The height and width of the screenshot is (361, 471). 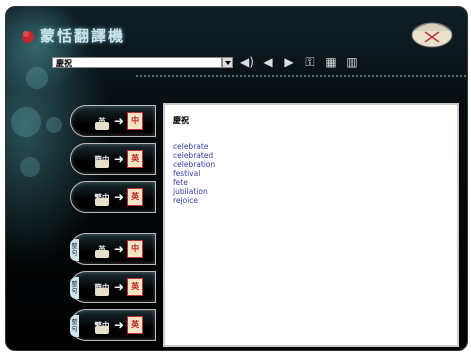 I want to click on list-item: festival, so click(x=311, y=173).